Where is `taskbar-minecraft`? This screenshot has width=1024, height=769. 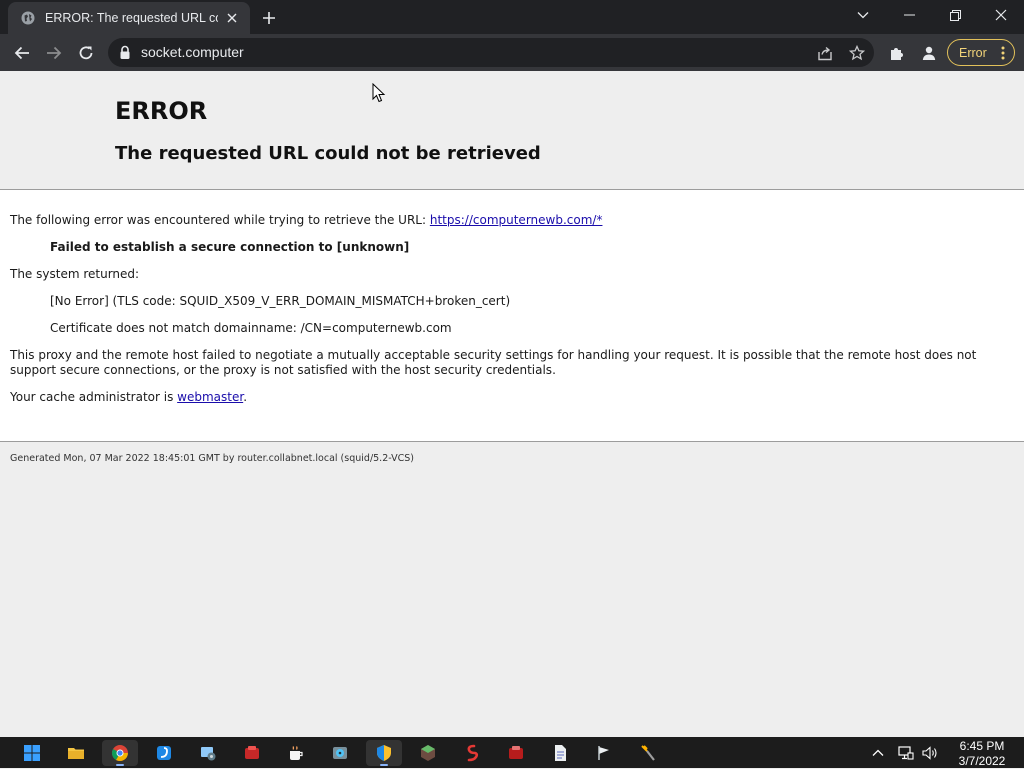
taskbar-minecraft is located at coordinates (428, 753).